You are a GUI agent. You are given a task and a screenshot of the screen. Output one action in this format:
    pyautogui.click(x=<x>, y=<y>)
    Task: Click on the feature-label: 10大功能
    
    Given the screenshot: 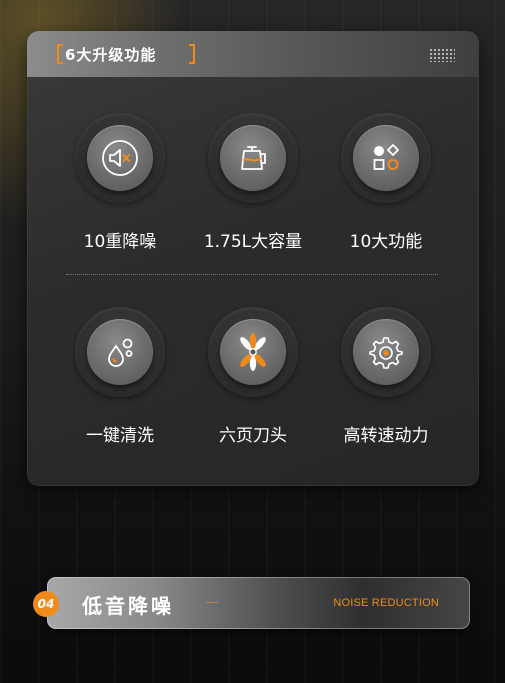 What is the action you would take?
    pyautogui.click(x=386, y=242)
    